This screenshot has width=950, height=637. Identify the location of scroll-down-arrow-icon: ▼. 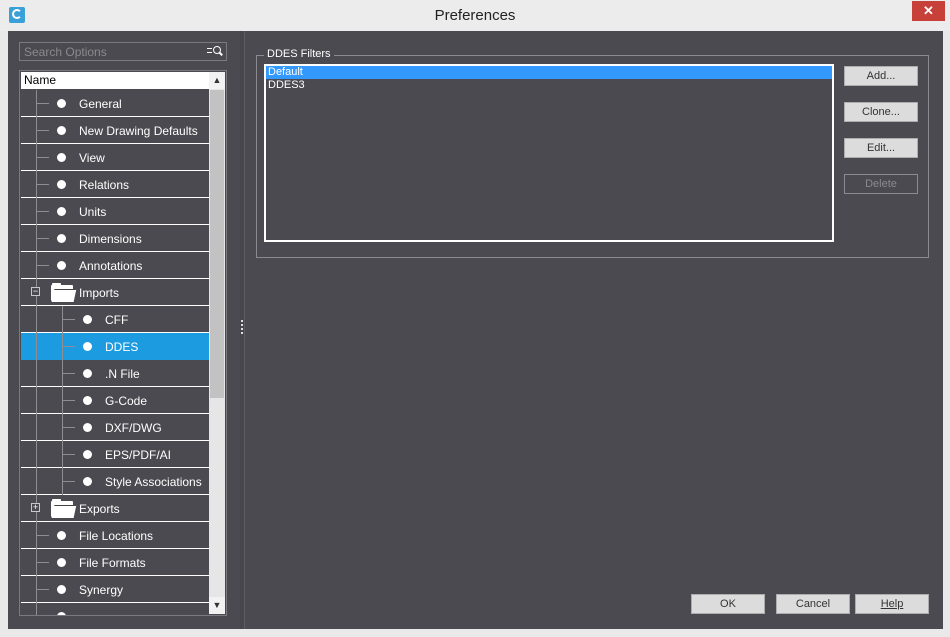
(217, 605).